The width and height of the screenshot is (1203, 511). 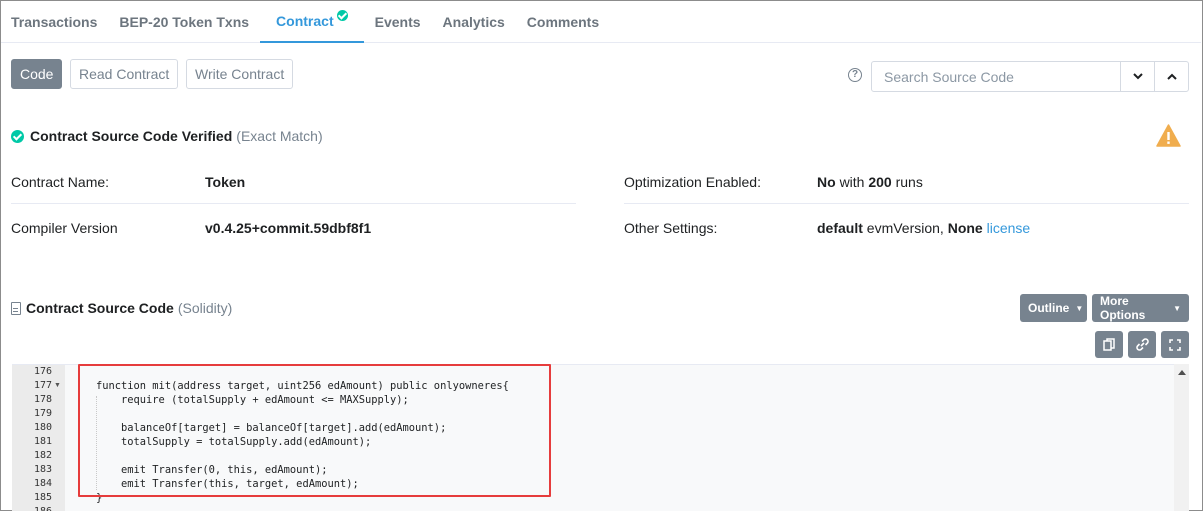 I want to click on outline-label: Outline, so click(x=1049, y=308).